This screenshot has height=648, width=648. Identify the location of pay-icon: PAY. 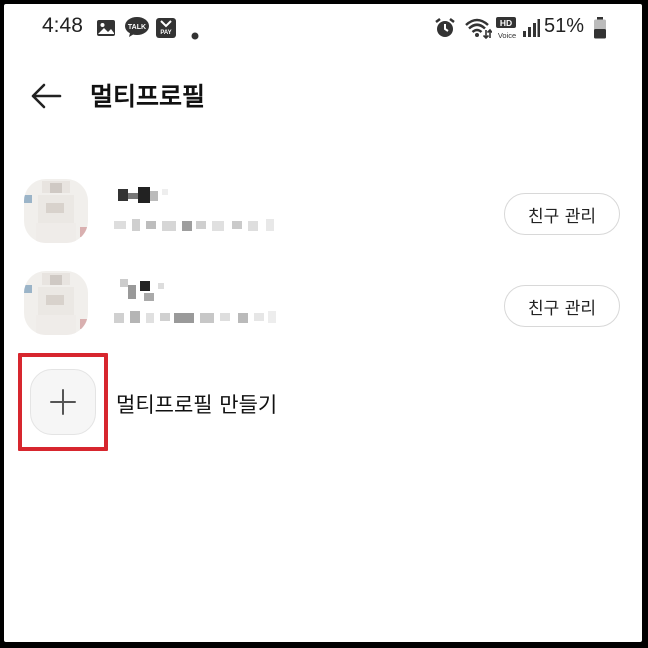
(166, 30).